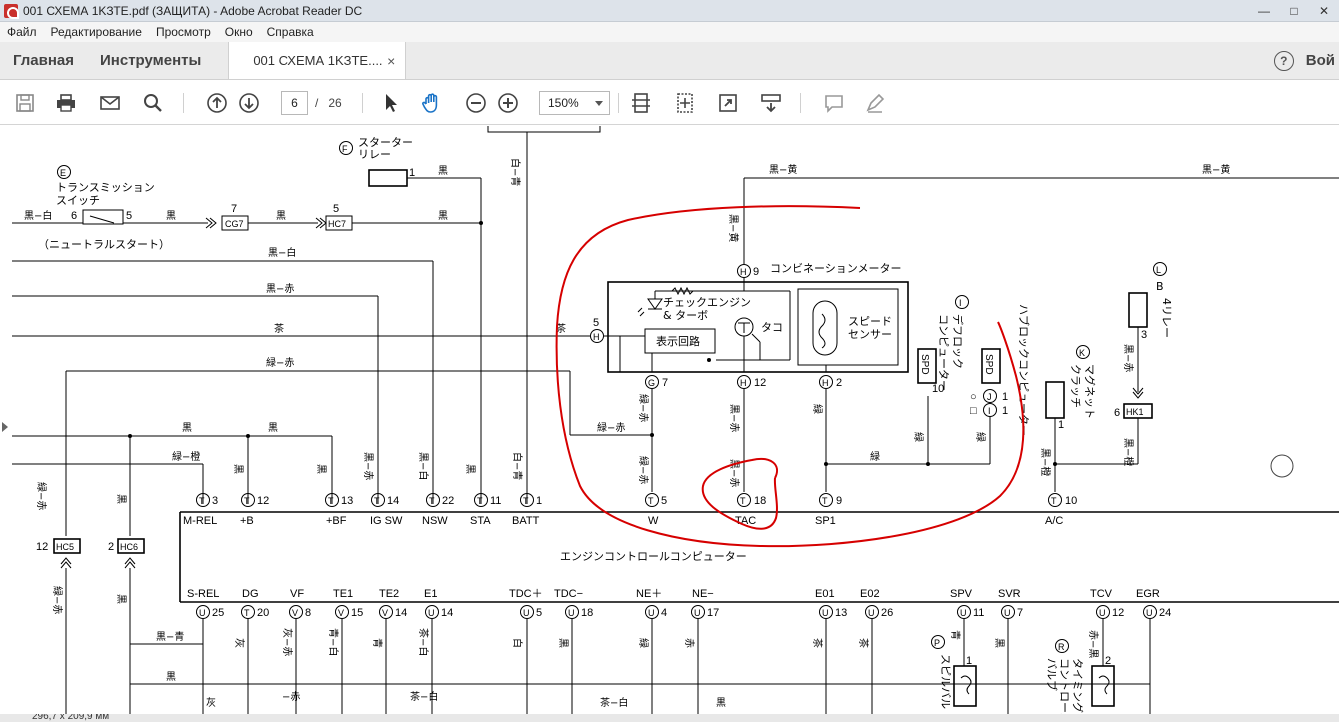 This screenshot has height=722, width=1339. Describe the element at coordinates (599, 103) in the screenshot. I see `chevron-down-icon` at that location.